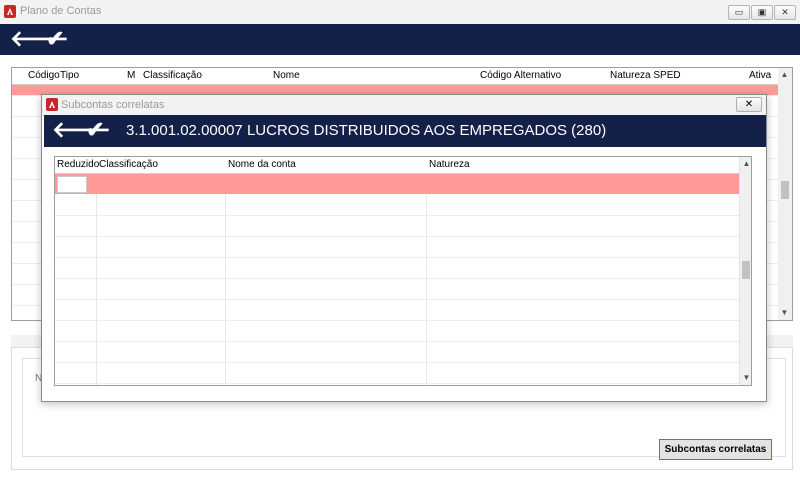  Describe the element at coordinates (397, 184) in the screenshot. I see `selected-table-row` at that location.